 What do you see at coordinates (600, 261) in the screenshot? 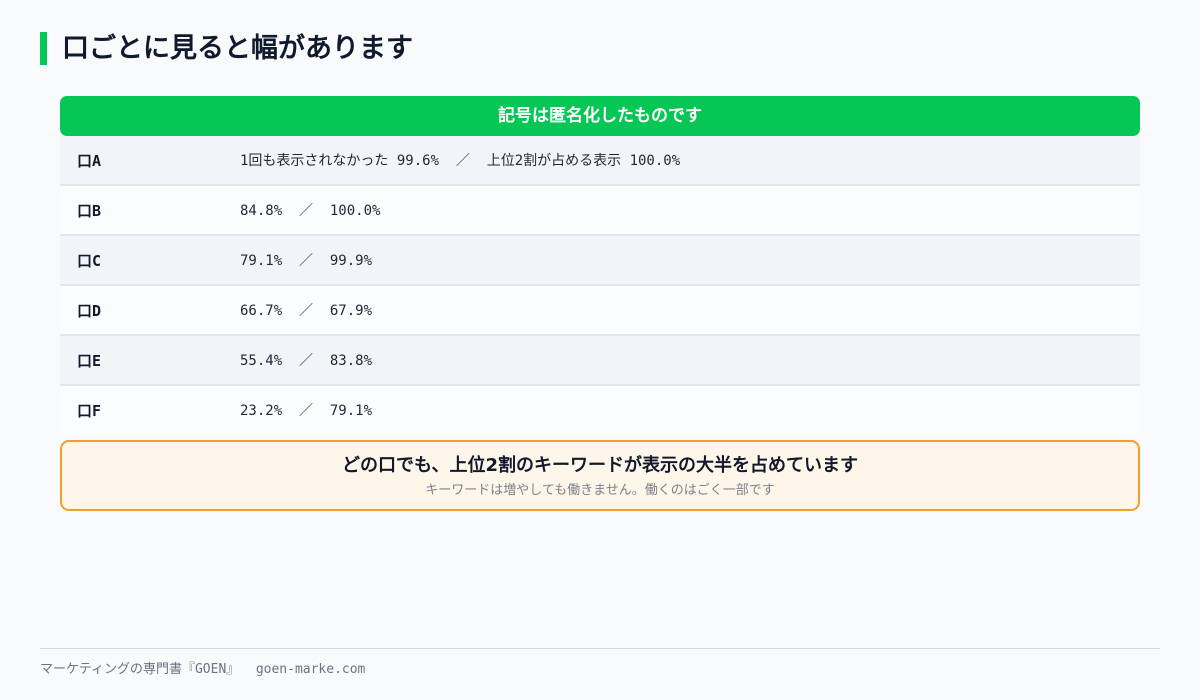
I see `table-row: 口C 79.1% ／ 99.9%` at bounding box center [600, 261].